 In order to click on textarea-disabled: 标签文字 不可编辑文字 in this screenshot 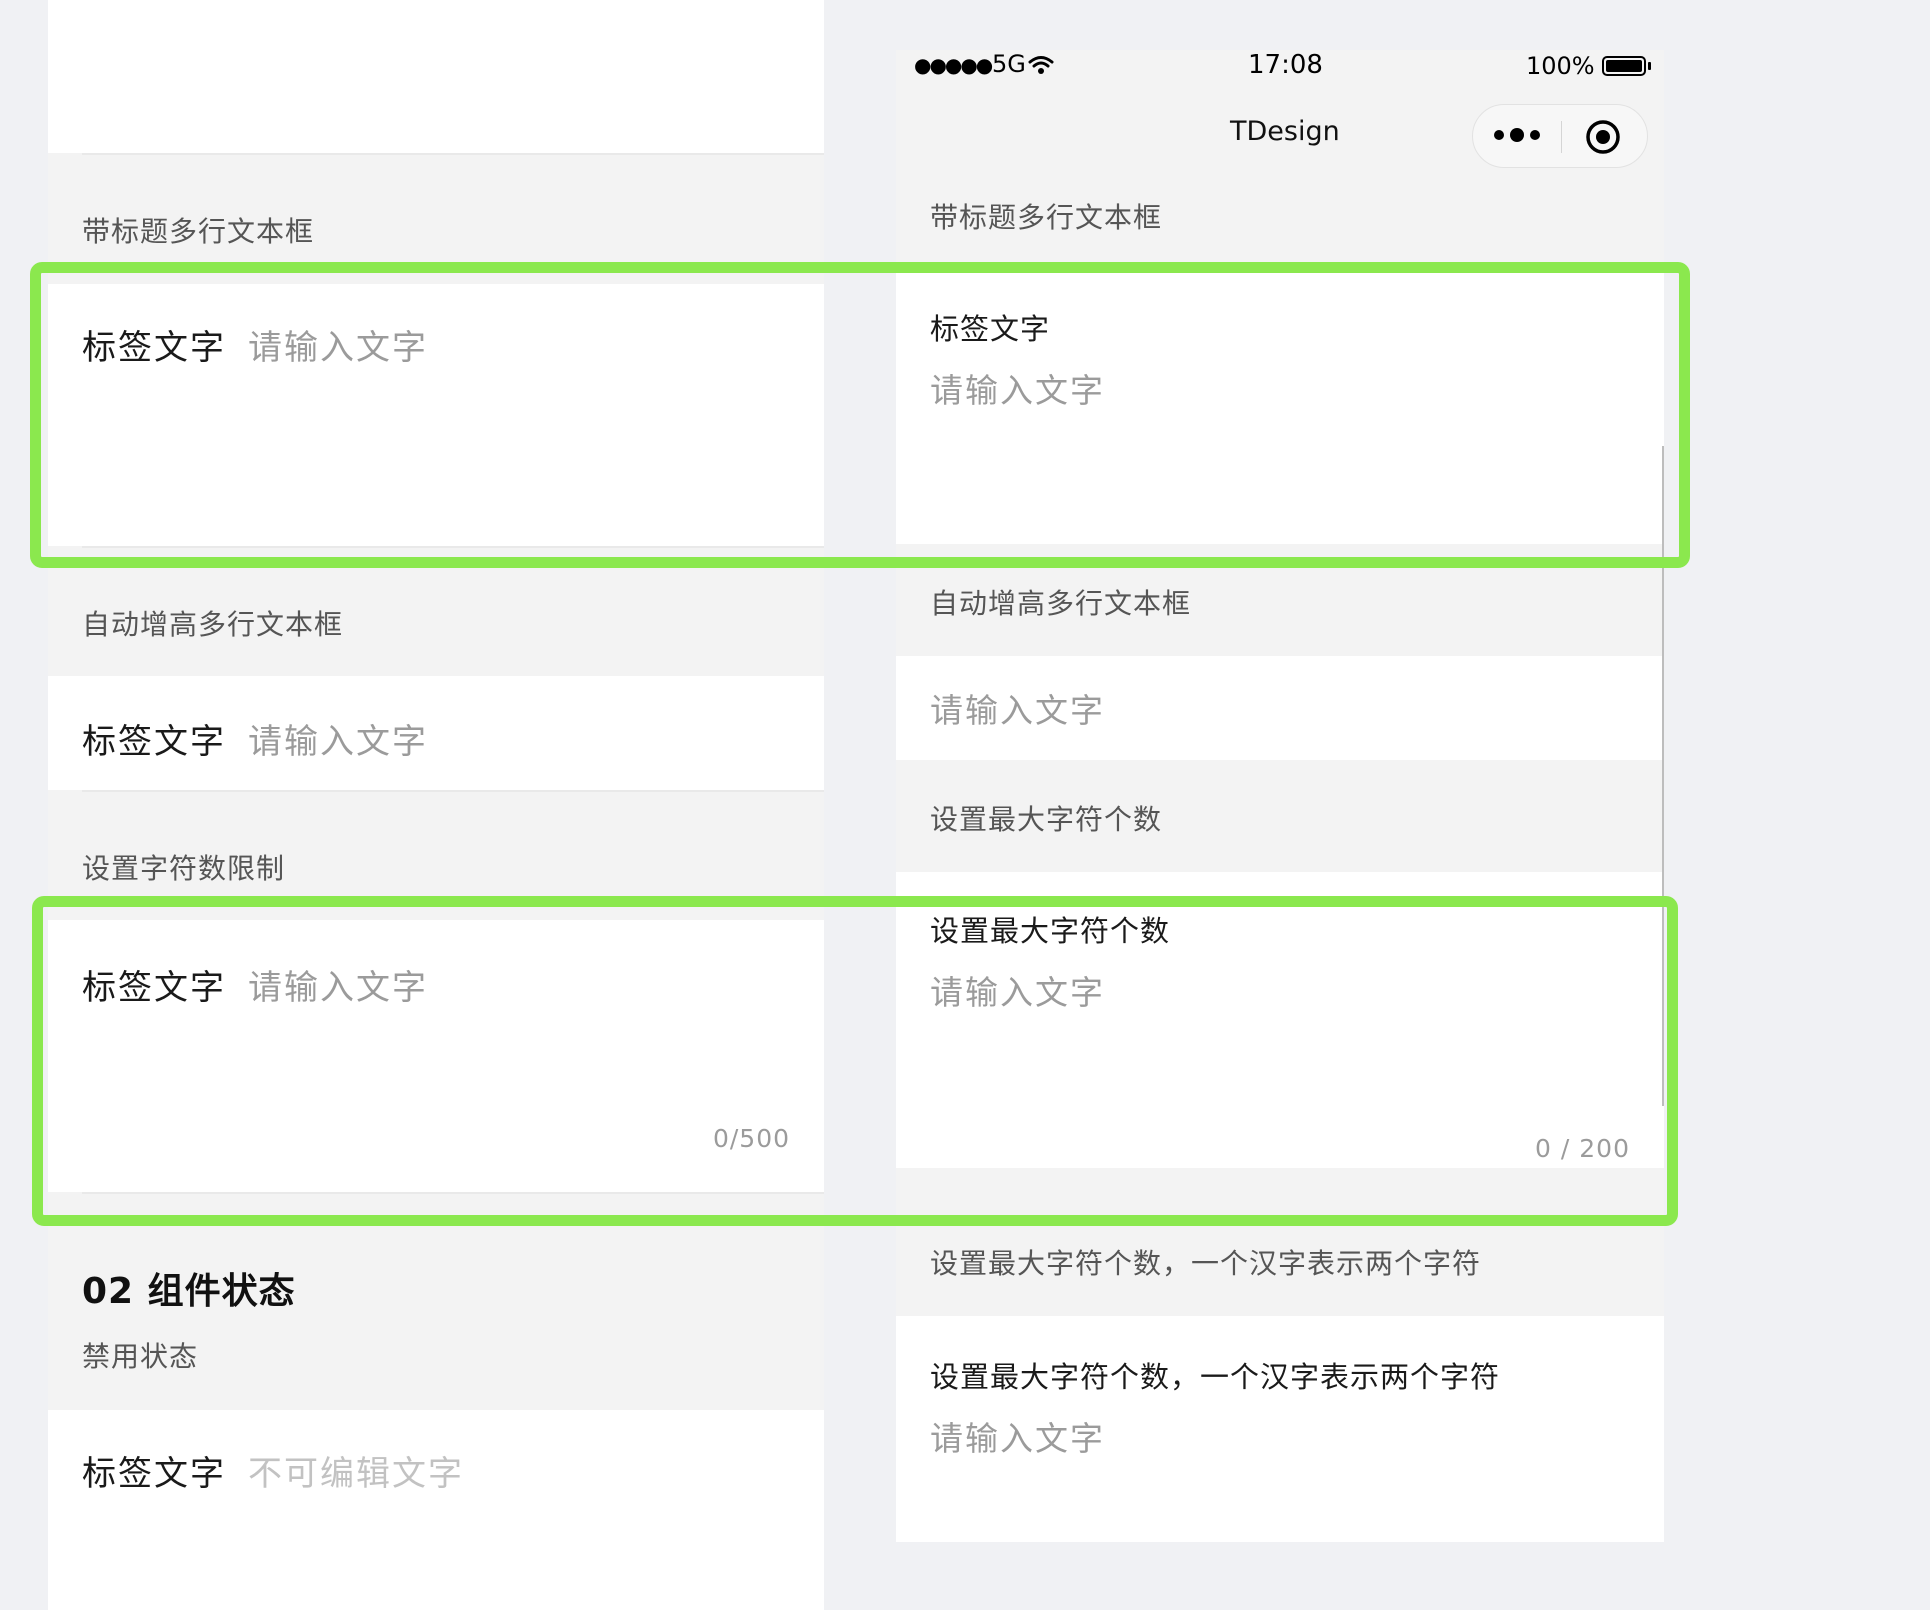, I will do `click(436, 1510)`.